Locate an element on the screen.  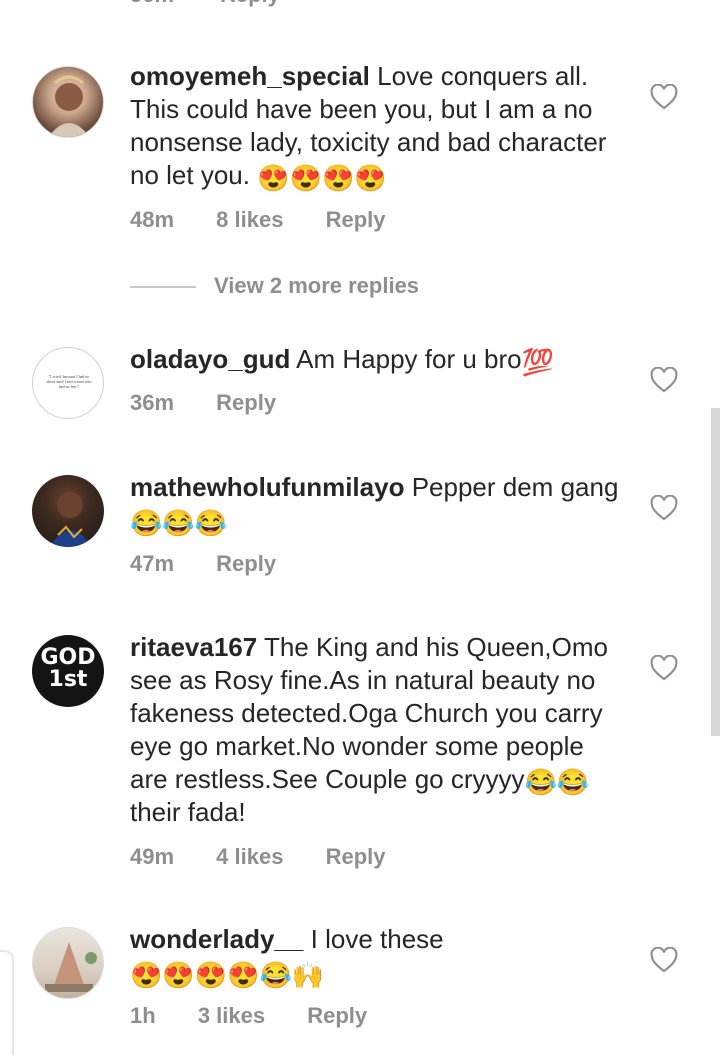
comment-time: 47m is located at coordinates (152, 563).